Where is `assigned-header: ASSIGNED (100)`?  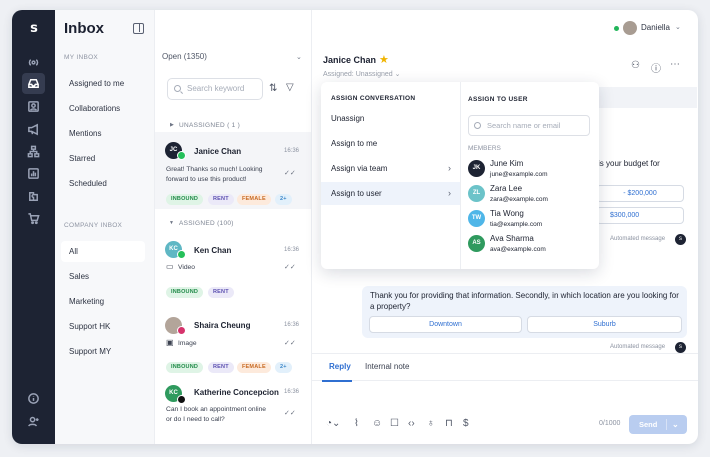 assigned-header: ASSIGNED (100) is located at coordinates (206, 223).